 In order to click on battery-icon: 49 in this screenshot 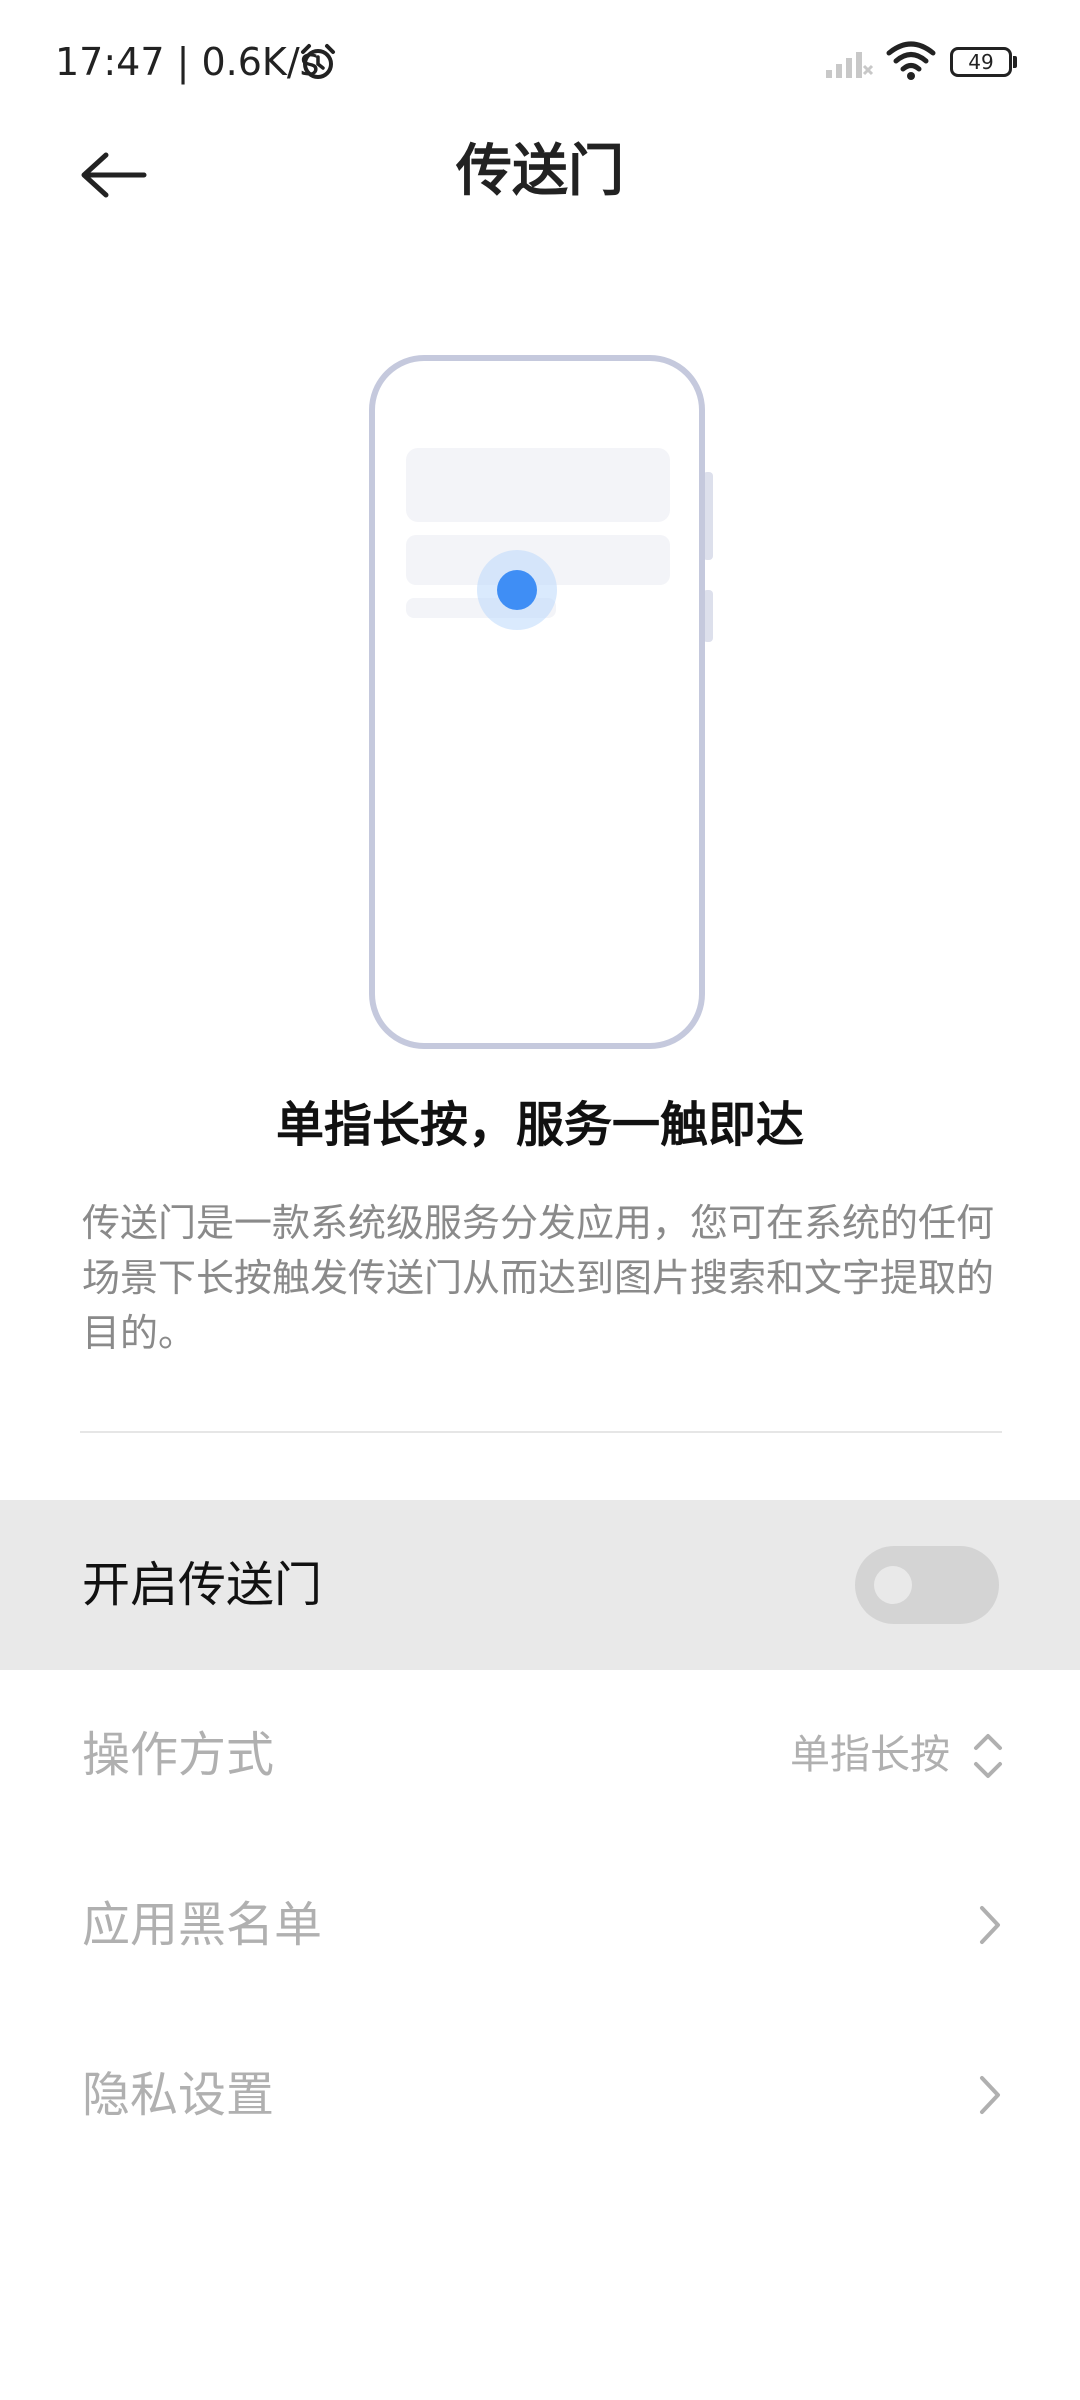, I will do `click(981, 62)`.